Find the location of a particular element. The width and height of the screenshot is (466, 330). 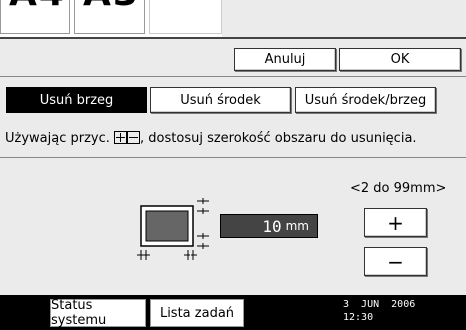

cancel-button: Anuluj is located at coordinates (285, 59).